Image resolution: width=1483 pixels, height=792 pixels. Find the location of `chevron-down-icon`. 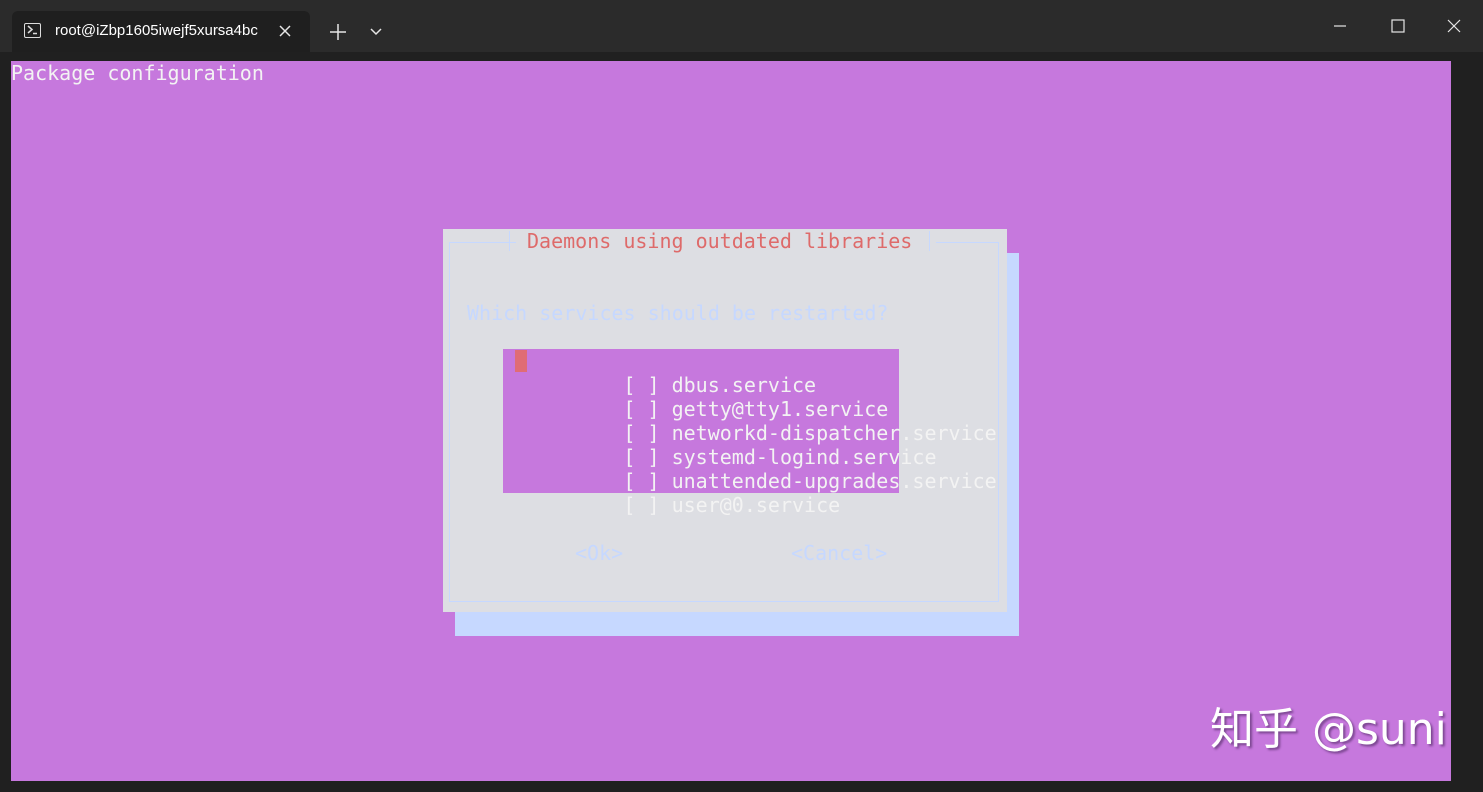

chevron-down-icon is located at coordinates (376, 32).